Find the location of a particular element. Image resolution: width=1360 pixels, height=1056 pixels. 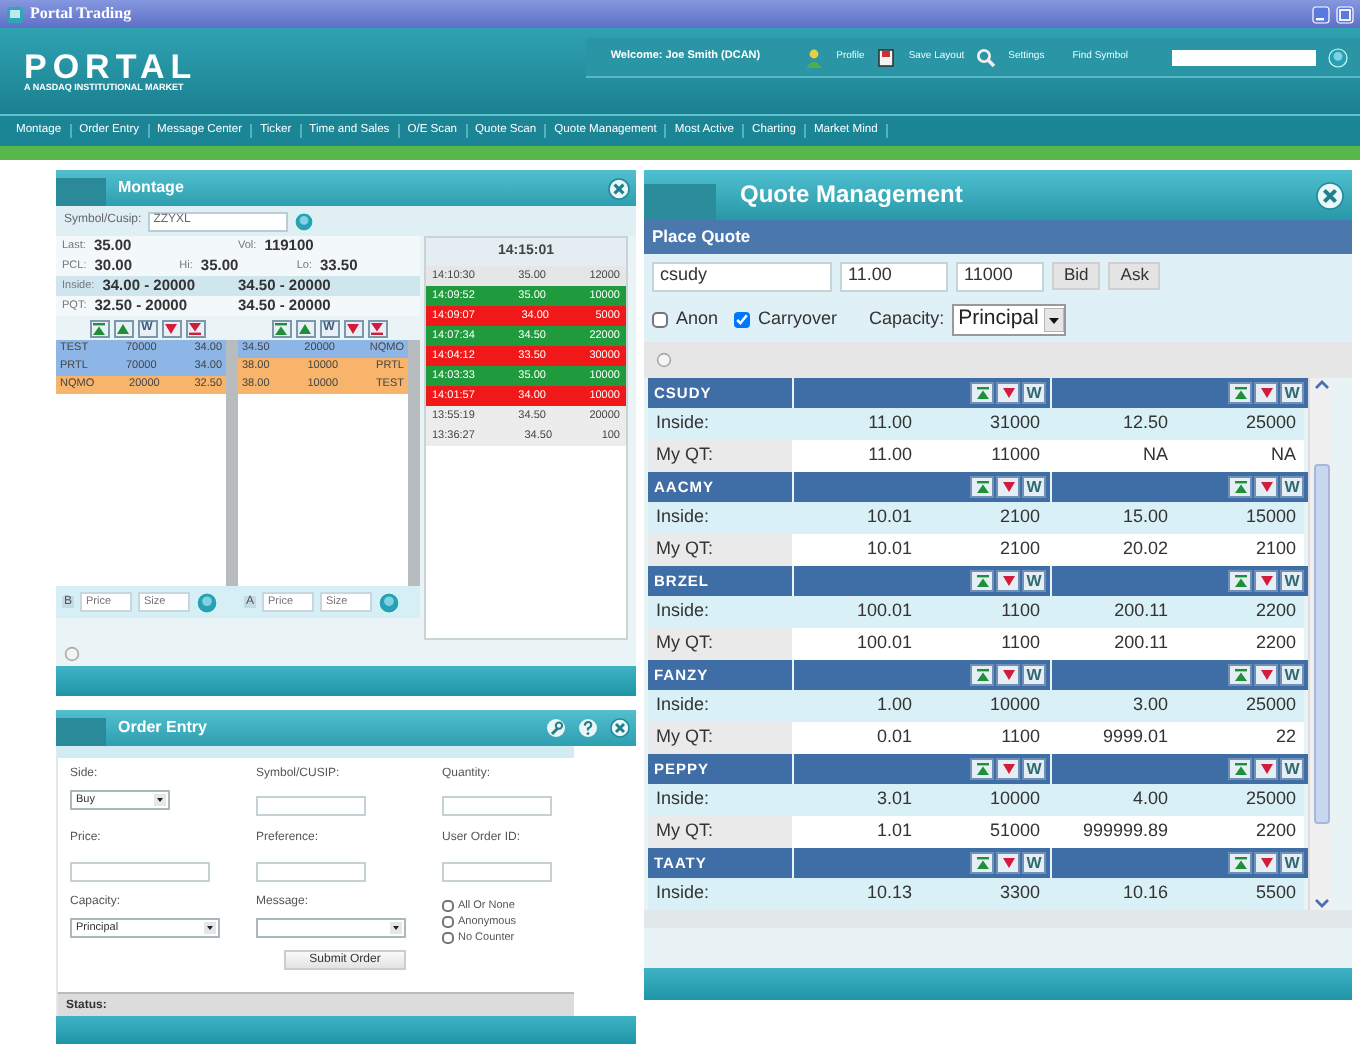

go-button is located at coordinates (303, 221).